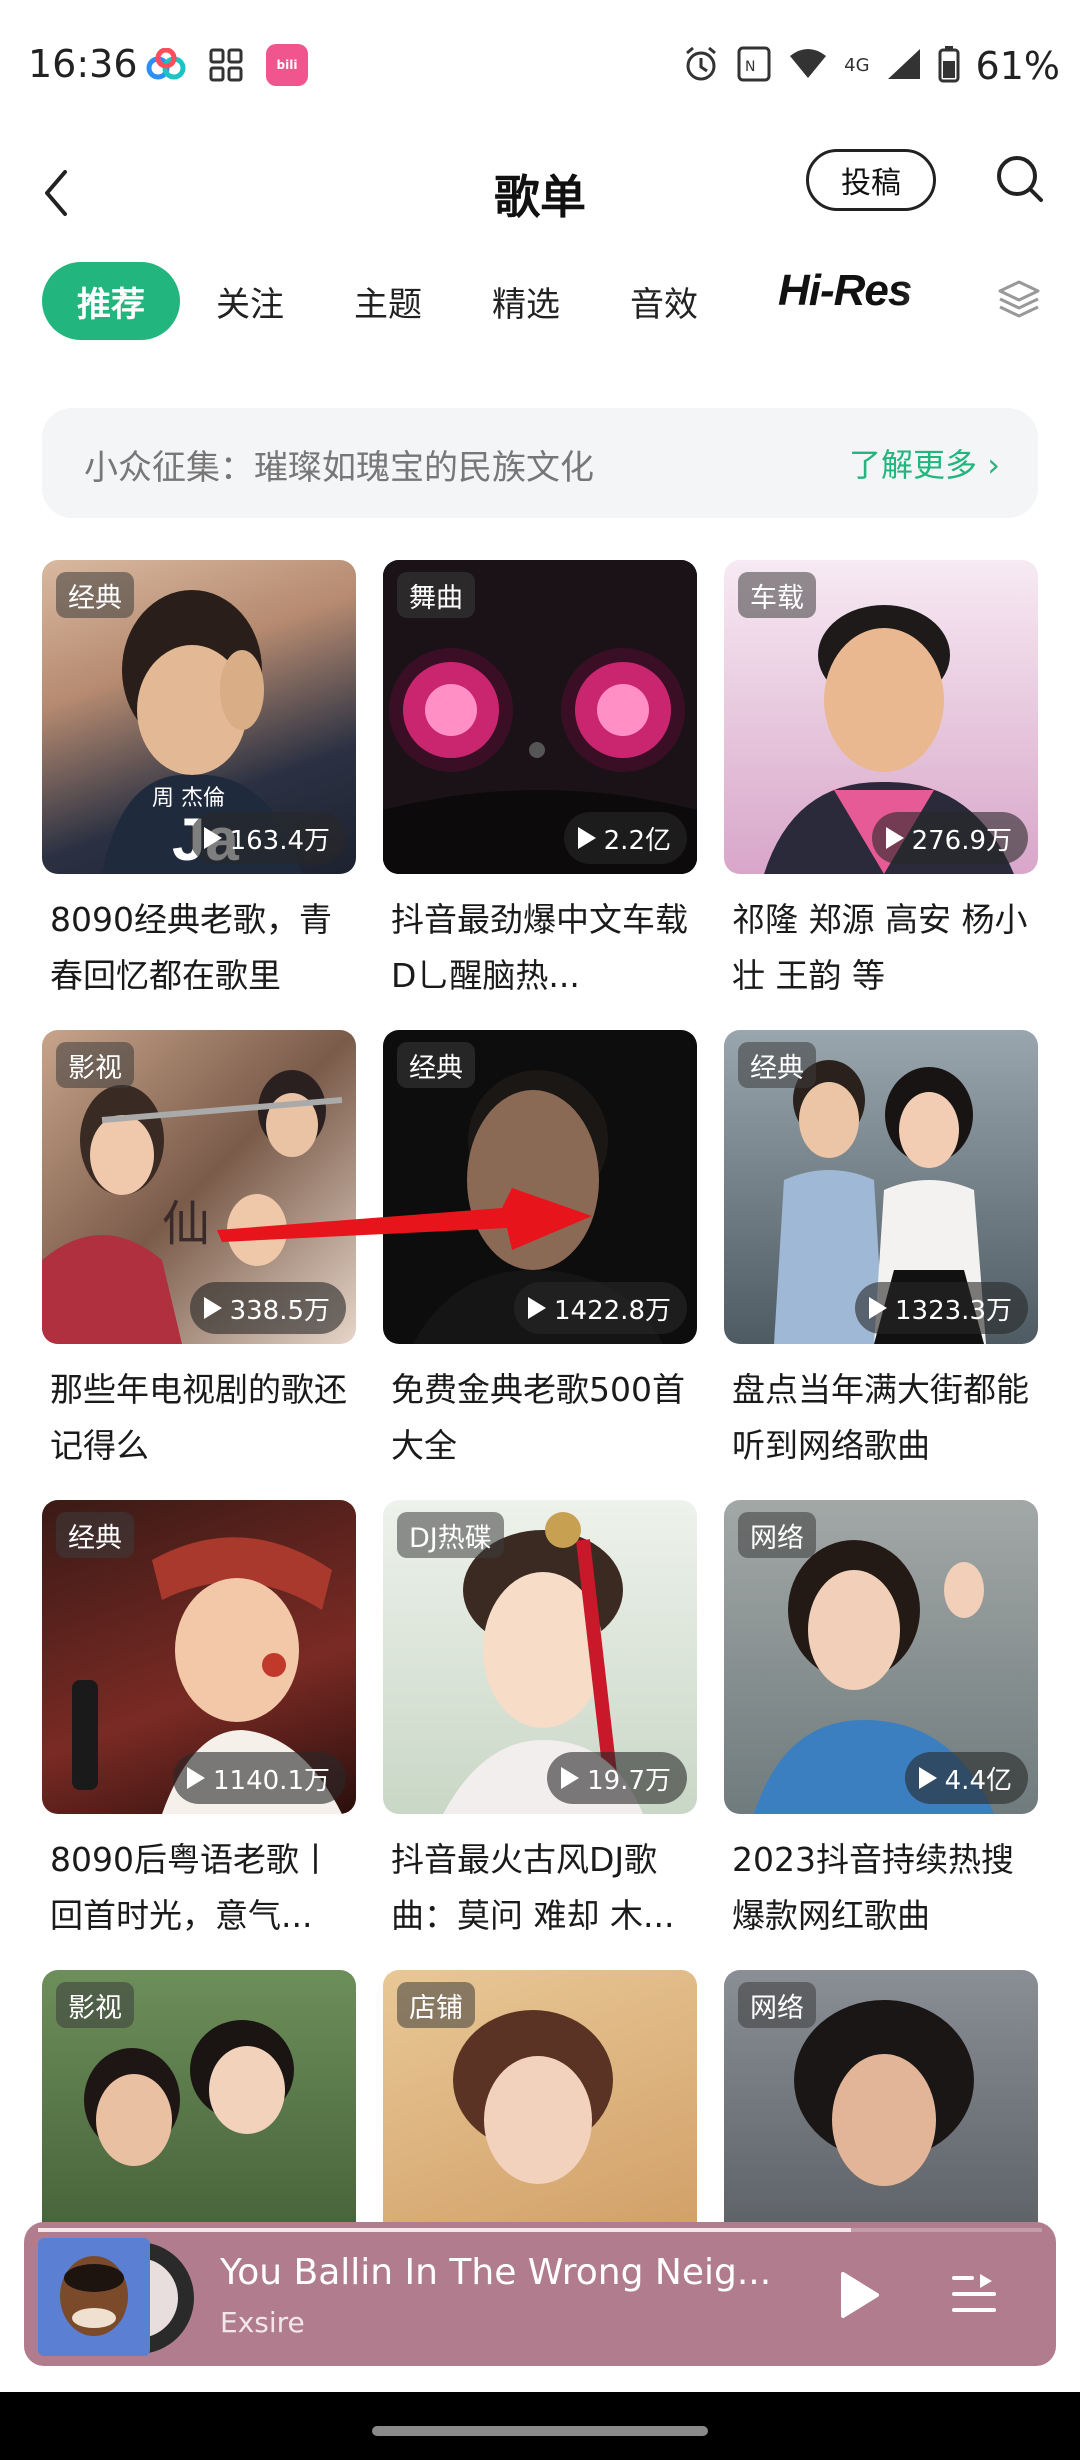 This screenshot has width=1080, height=2460. I want to click on battery-percent: 61%, so click(1017, 66).